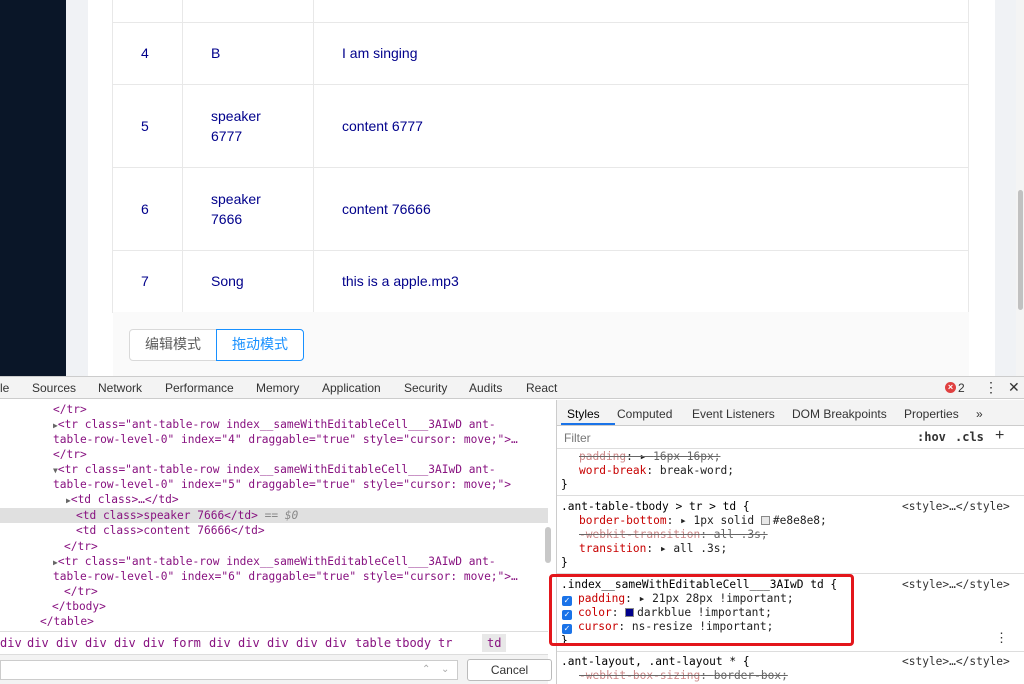 The height and width of the screenshot is (684, 1024). I want to click on table-row: 4 B I am singing, so click(540, 53).